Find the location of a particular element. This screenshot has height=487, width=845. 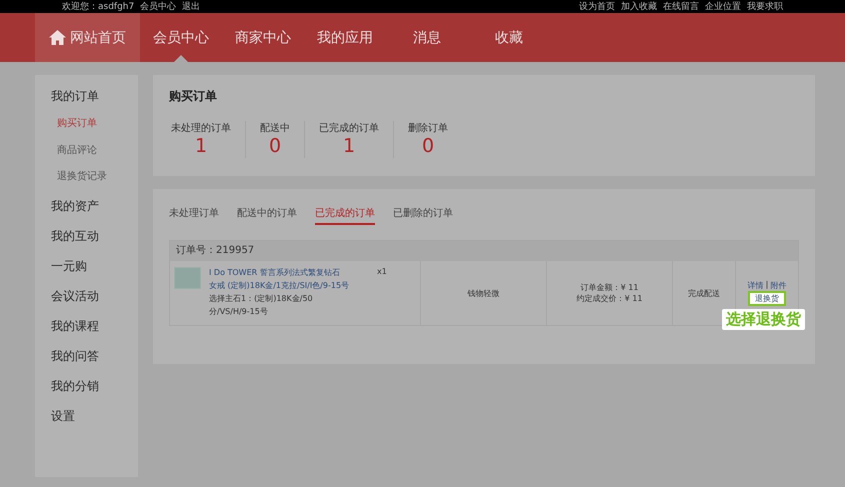

sidebar-item: 我的问答 is located at coordinates (86, 355).